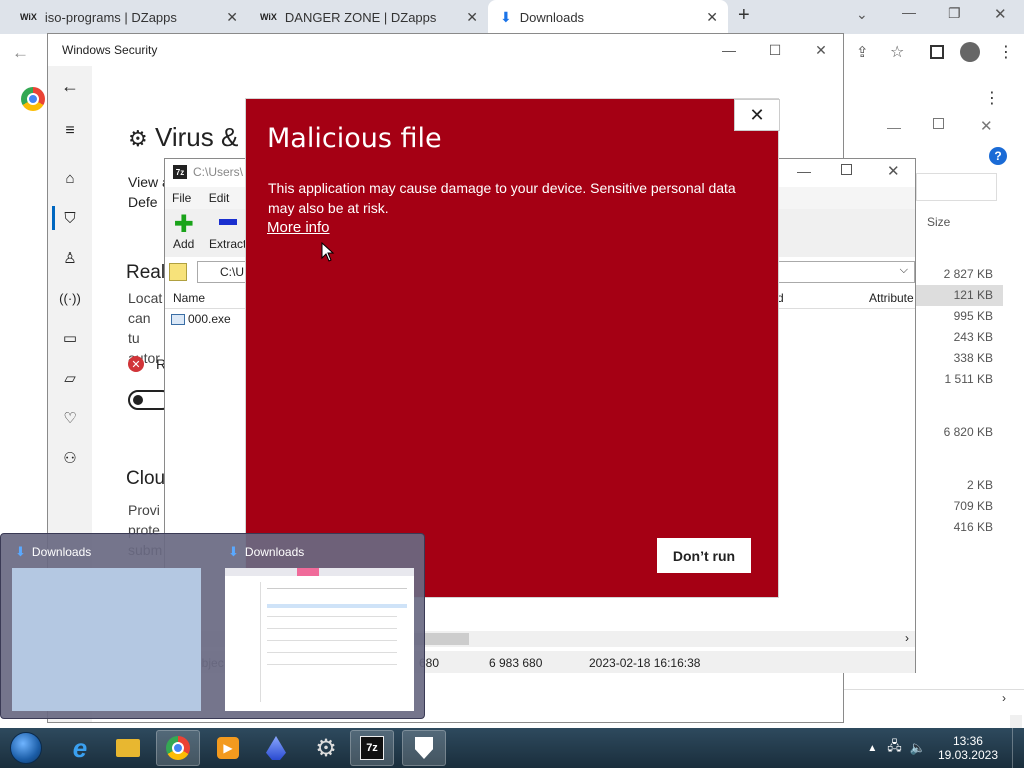 This screenshot has height=768, width=1024. What do you see at coordinates (178, 319) in the screenshot?
I see `exe-file-icon` at bounding box center [178, 319].